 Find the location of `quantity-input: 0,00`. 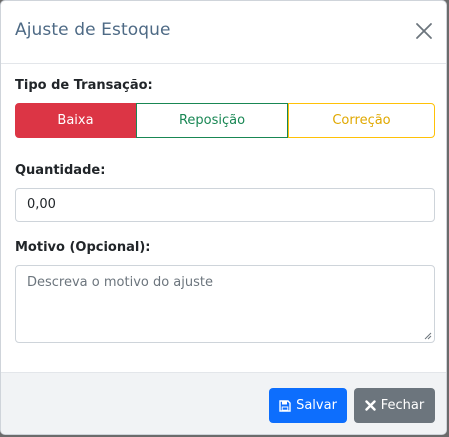

quantity-input: 0,00 is located at coordinates (225, 205).